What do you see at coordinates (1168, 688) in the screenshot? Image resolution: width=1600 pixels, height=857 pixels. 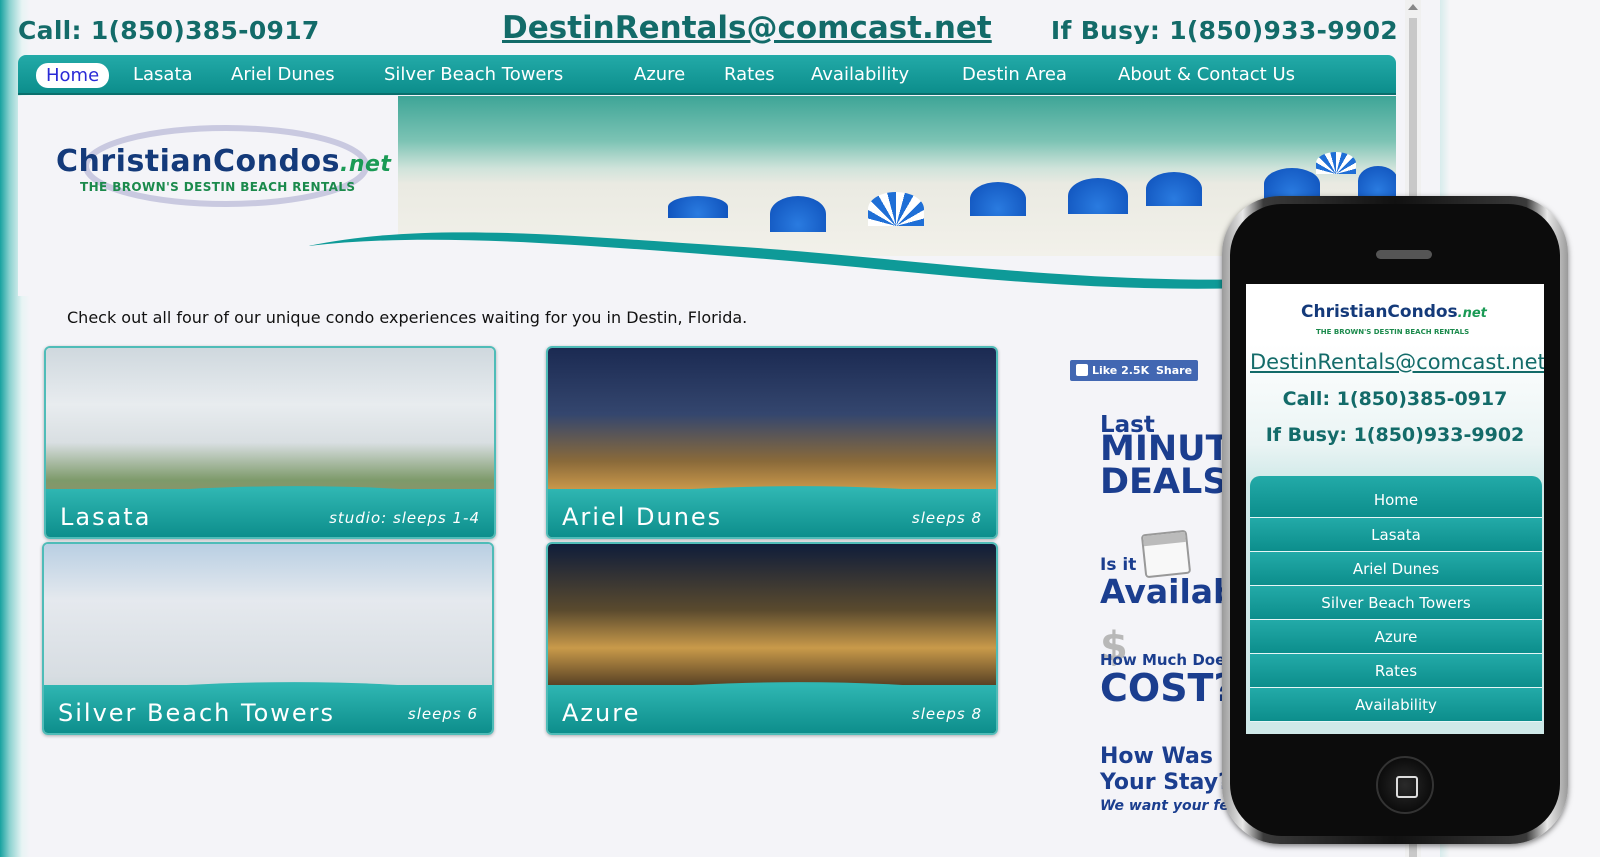 I see `cost-link: COST?` at bounding box center [1168, 688].